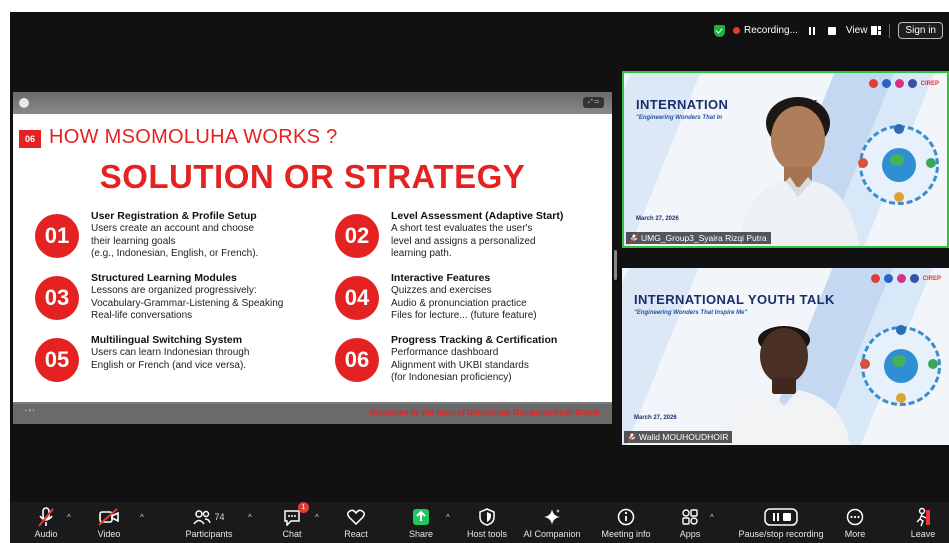 Image resolution: width=949 pixels, height=543 pixels. What do you see at coordinates (920, 30) in the screenshot?
I see `sign-in-button: Sign in` at bounding box center [920, 30].